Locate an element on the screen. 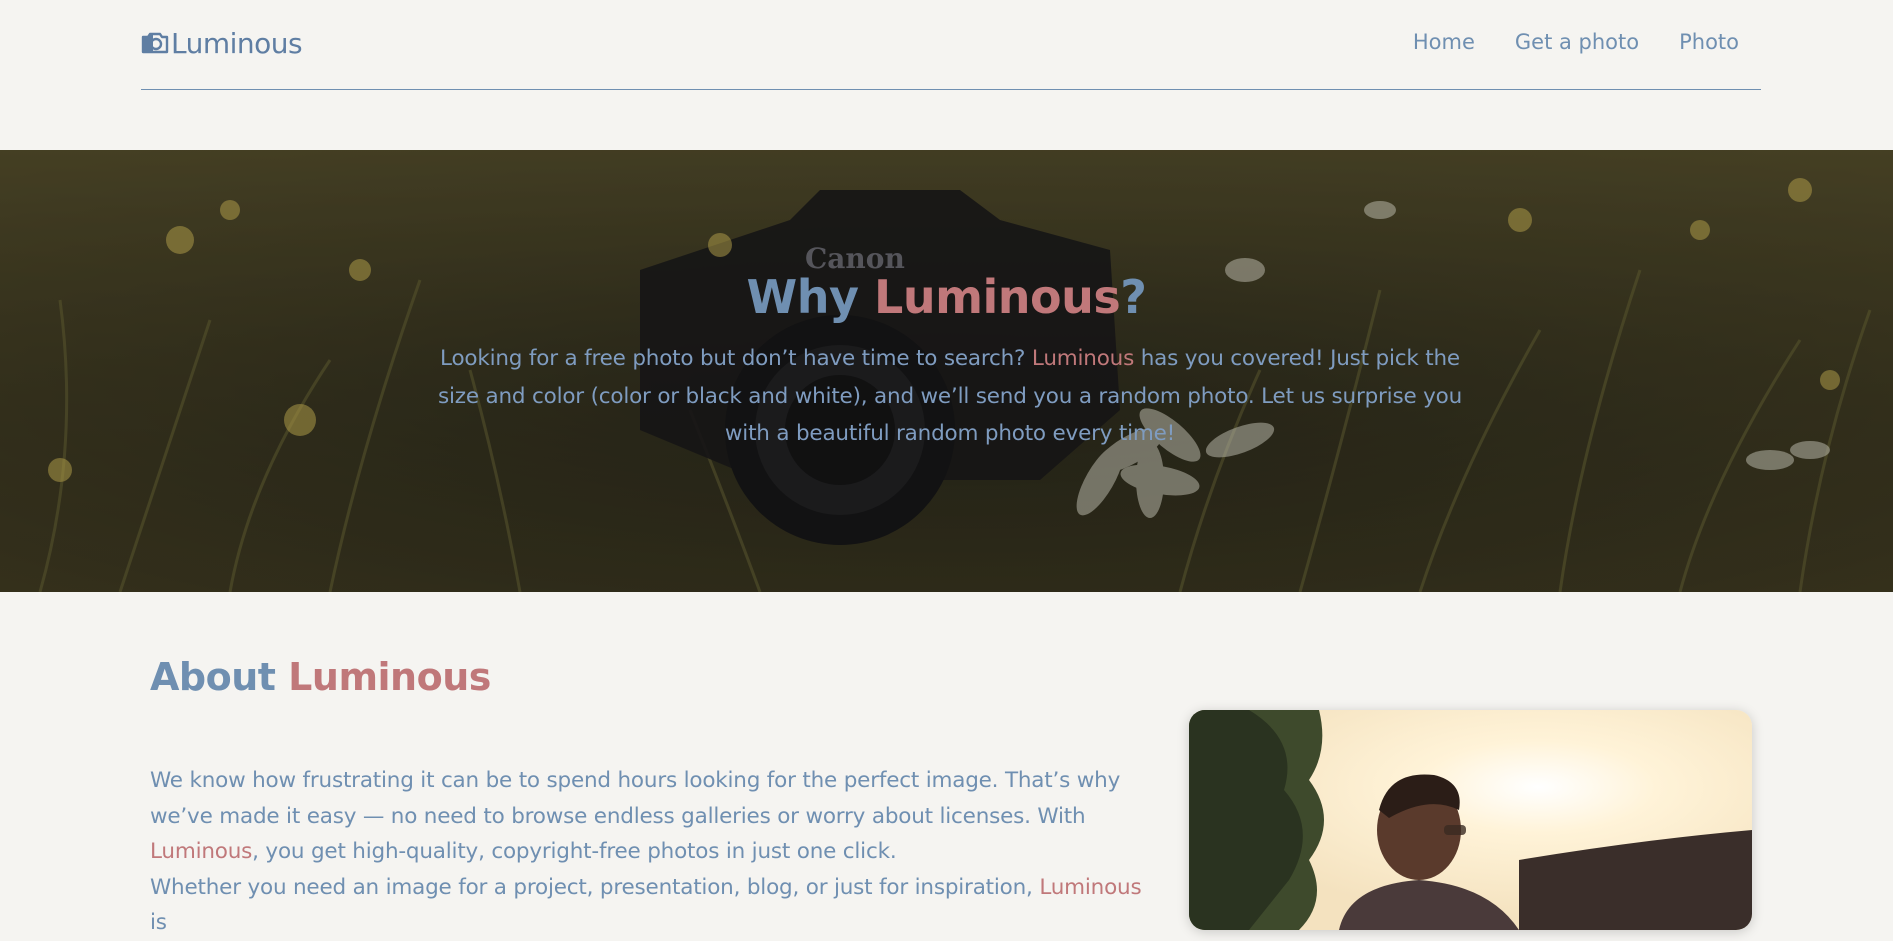 The image size is (1893, 941). nav-get-a-photo: Get a photo is located at coordinates (1577, 42).